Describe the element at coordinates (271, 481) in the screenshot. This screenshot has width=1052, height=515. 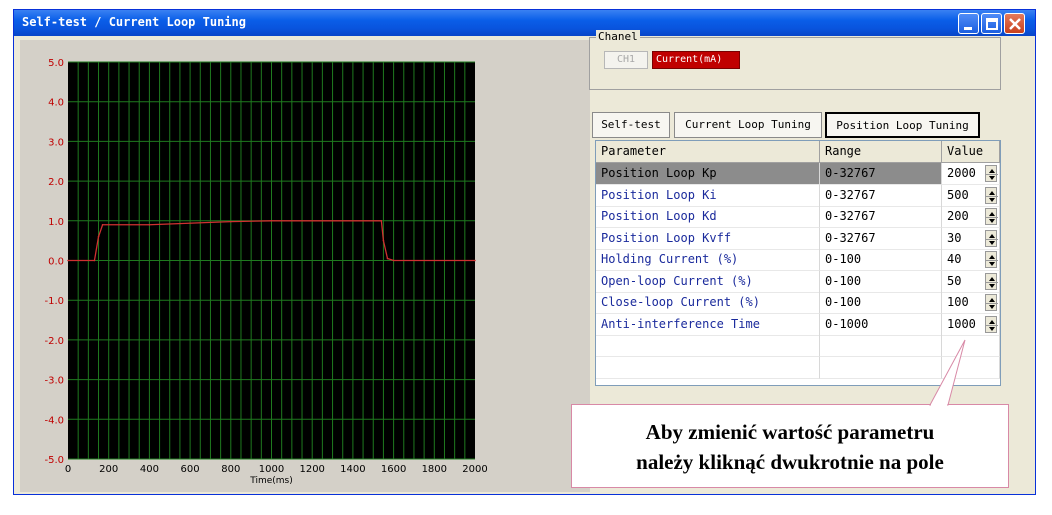
I see `x-axis-label: Time(ms)` at that location.